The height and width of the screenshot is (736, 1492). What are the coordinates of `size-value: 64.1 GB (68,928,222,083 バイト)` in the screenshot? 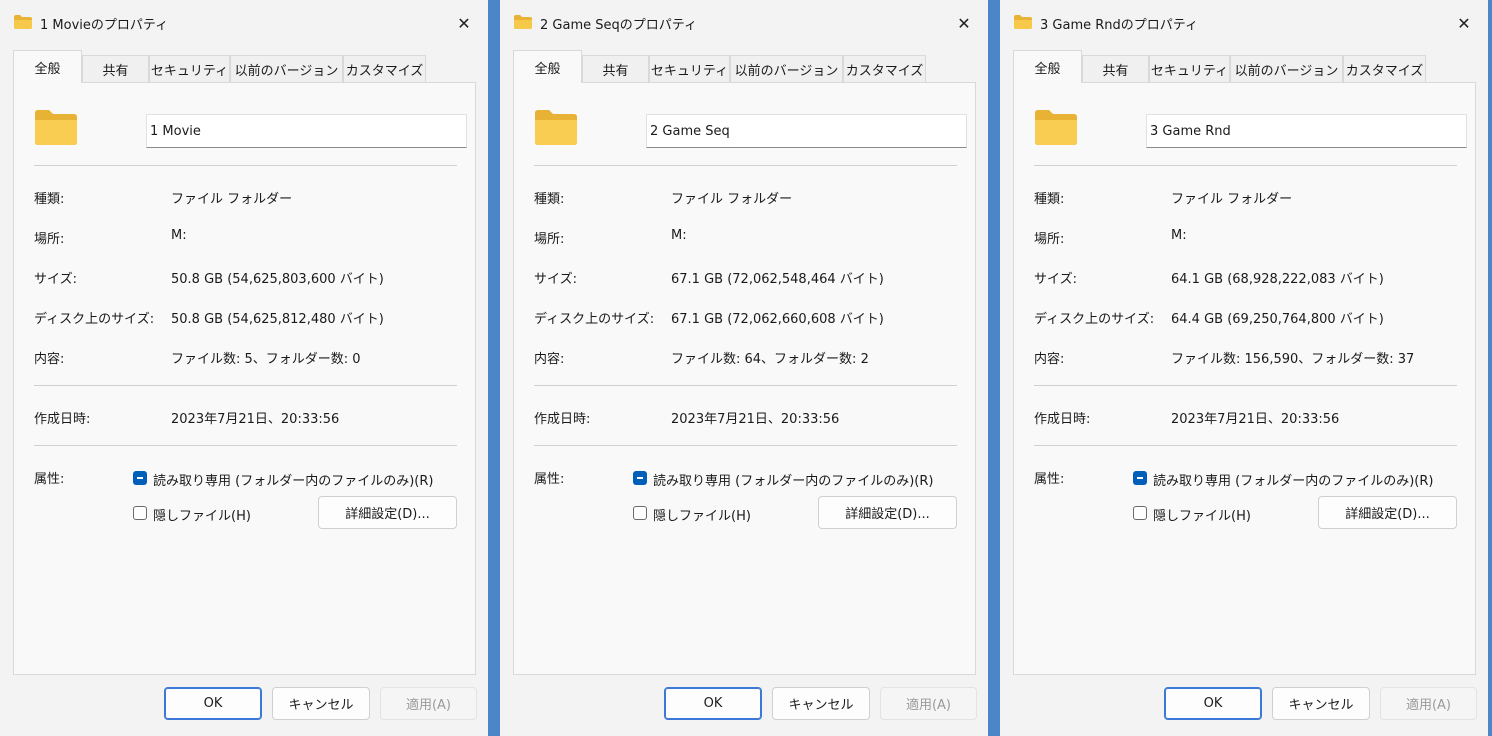 It's located at (1277, 279).